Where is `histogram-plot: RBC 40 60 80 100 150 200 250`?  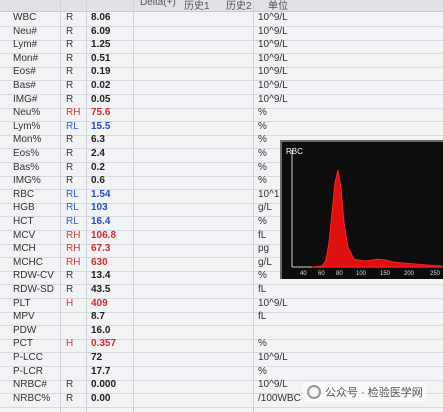
histogram-plot: RBC 40 60 80 100 150 200 250 is located at coordinates (364, 212).